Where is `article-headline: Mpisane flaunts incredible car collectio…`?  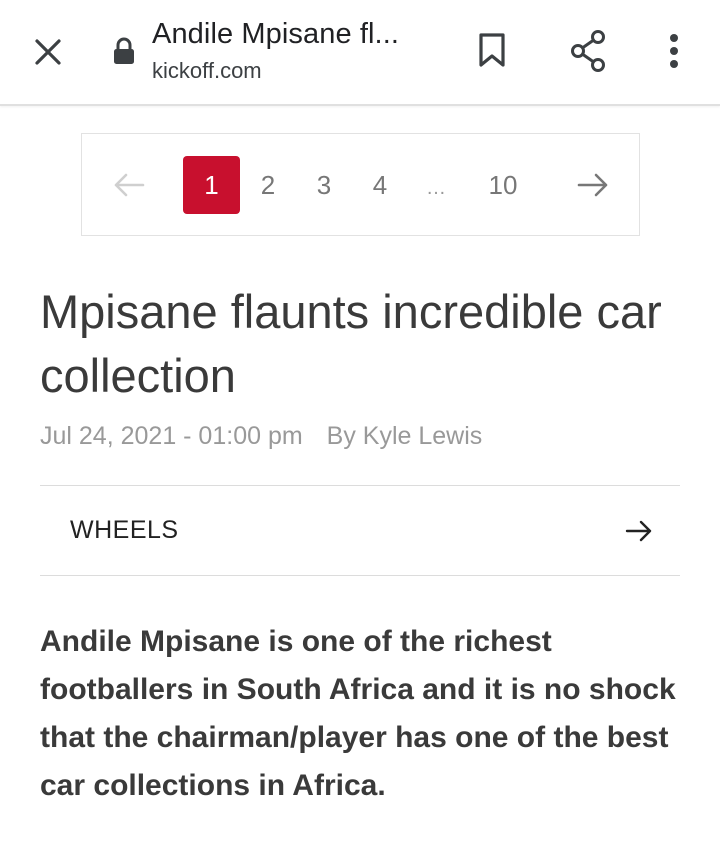
article-headline: Mpisane flaunts incredible car collectio… is located at coordinates (351, 343).